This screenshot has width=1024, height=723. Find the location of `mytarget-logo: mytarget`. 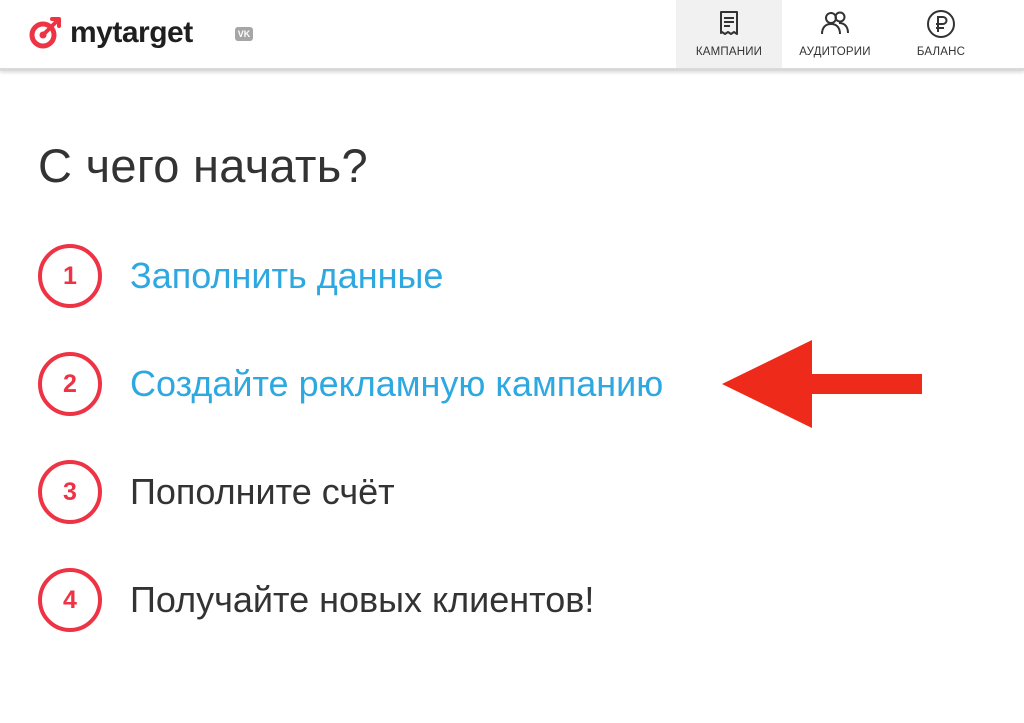

mytarget-logo: mytarget is located at coordinates (110, 33).